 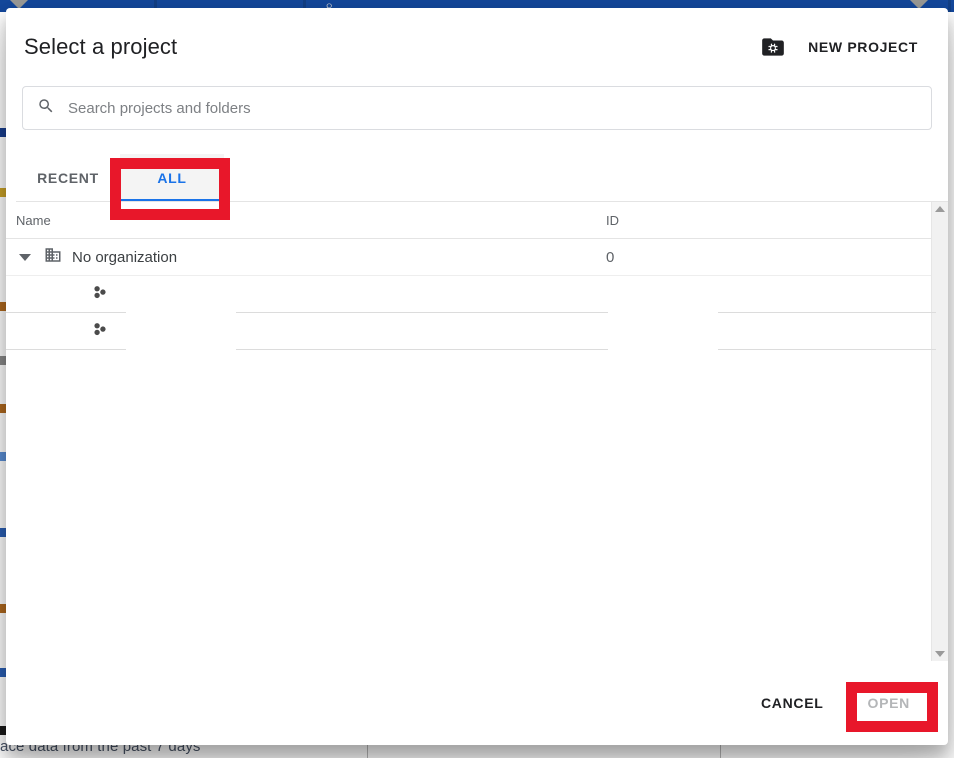 I want to click on new-project-button: NEW PROJECT, so click(x=863, y=47).